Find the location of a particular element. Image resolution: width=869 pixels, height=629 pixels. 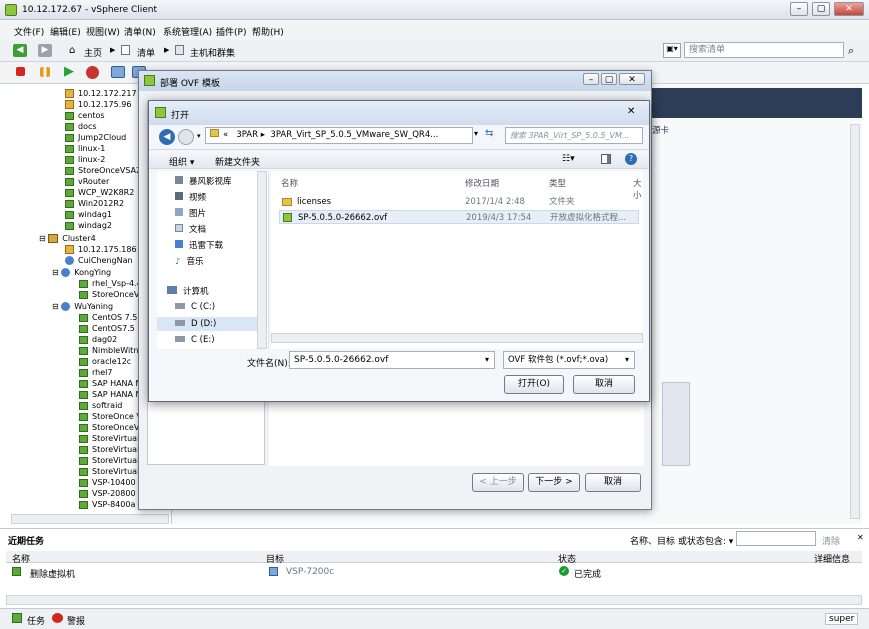

open-cancel-button: 取消 is located at coordinates (604, 384).